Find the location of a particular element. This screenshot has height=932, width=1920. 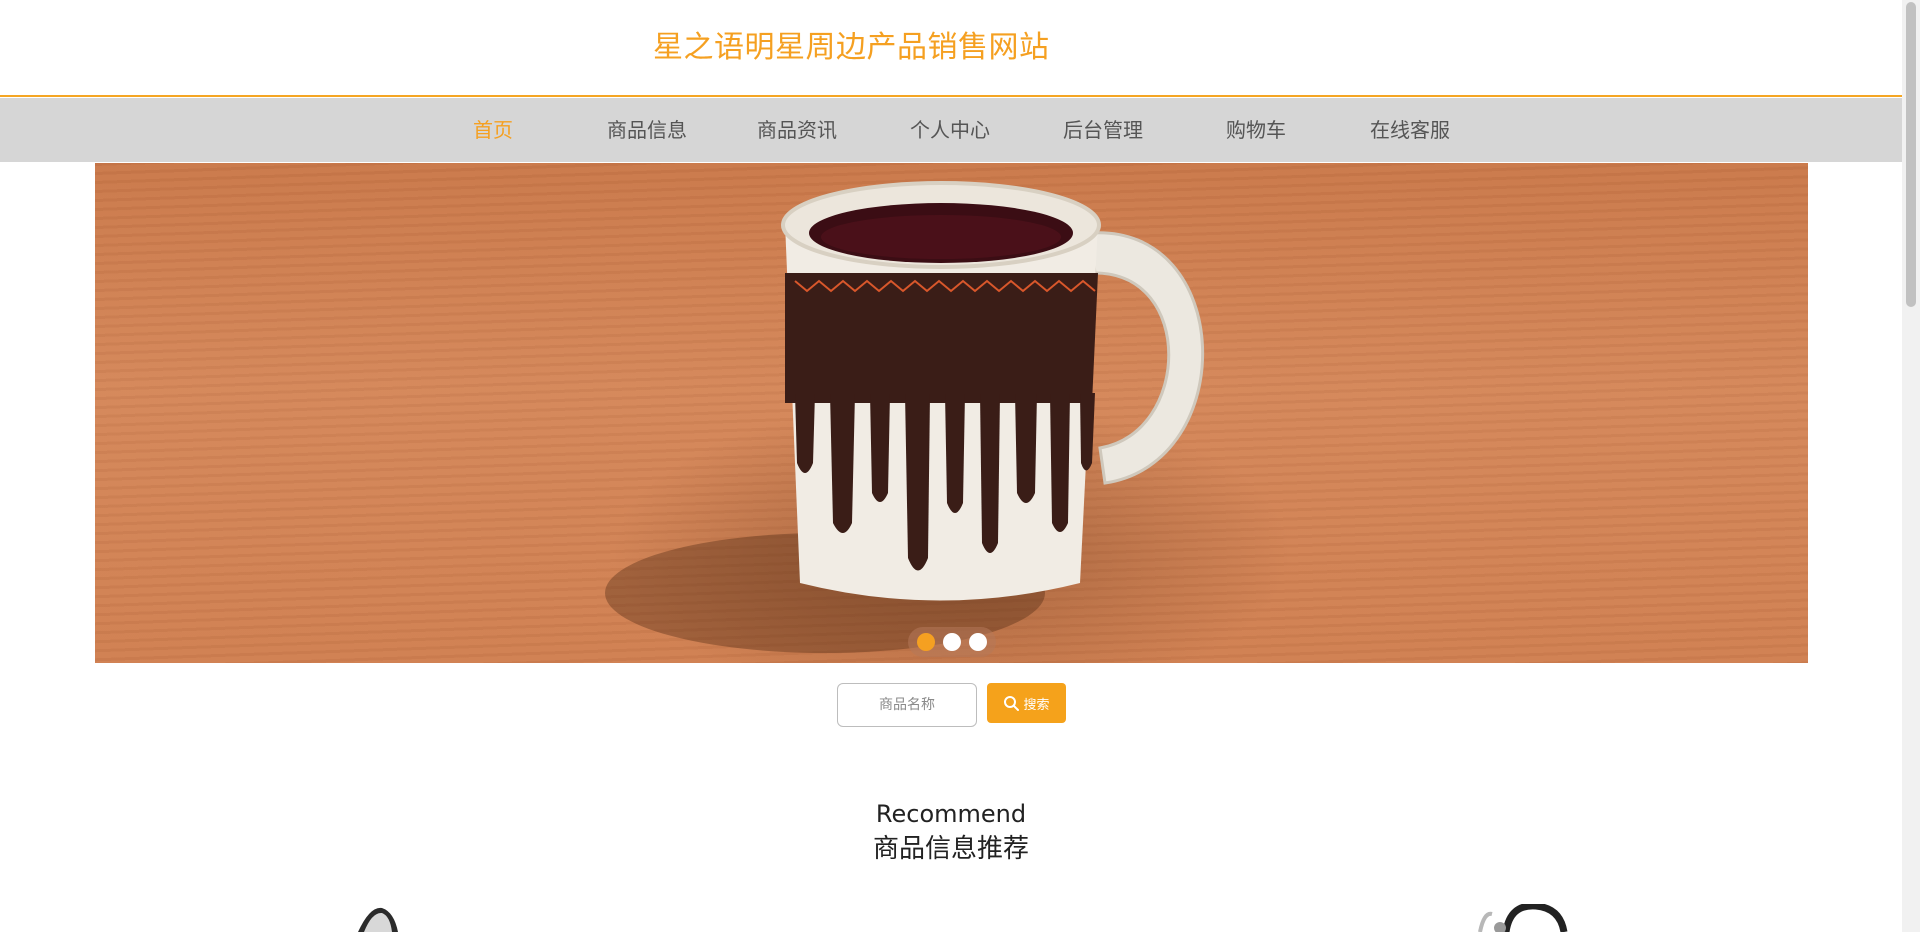

scrollbar-thumb is located at coordinates (1911, 154).